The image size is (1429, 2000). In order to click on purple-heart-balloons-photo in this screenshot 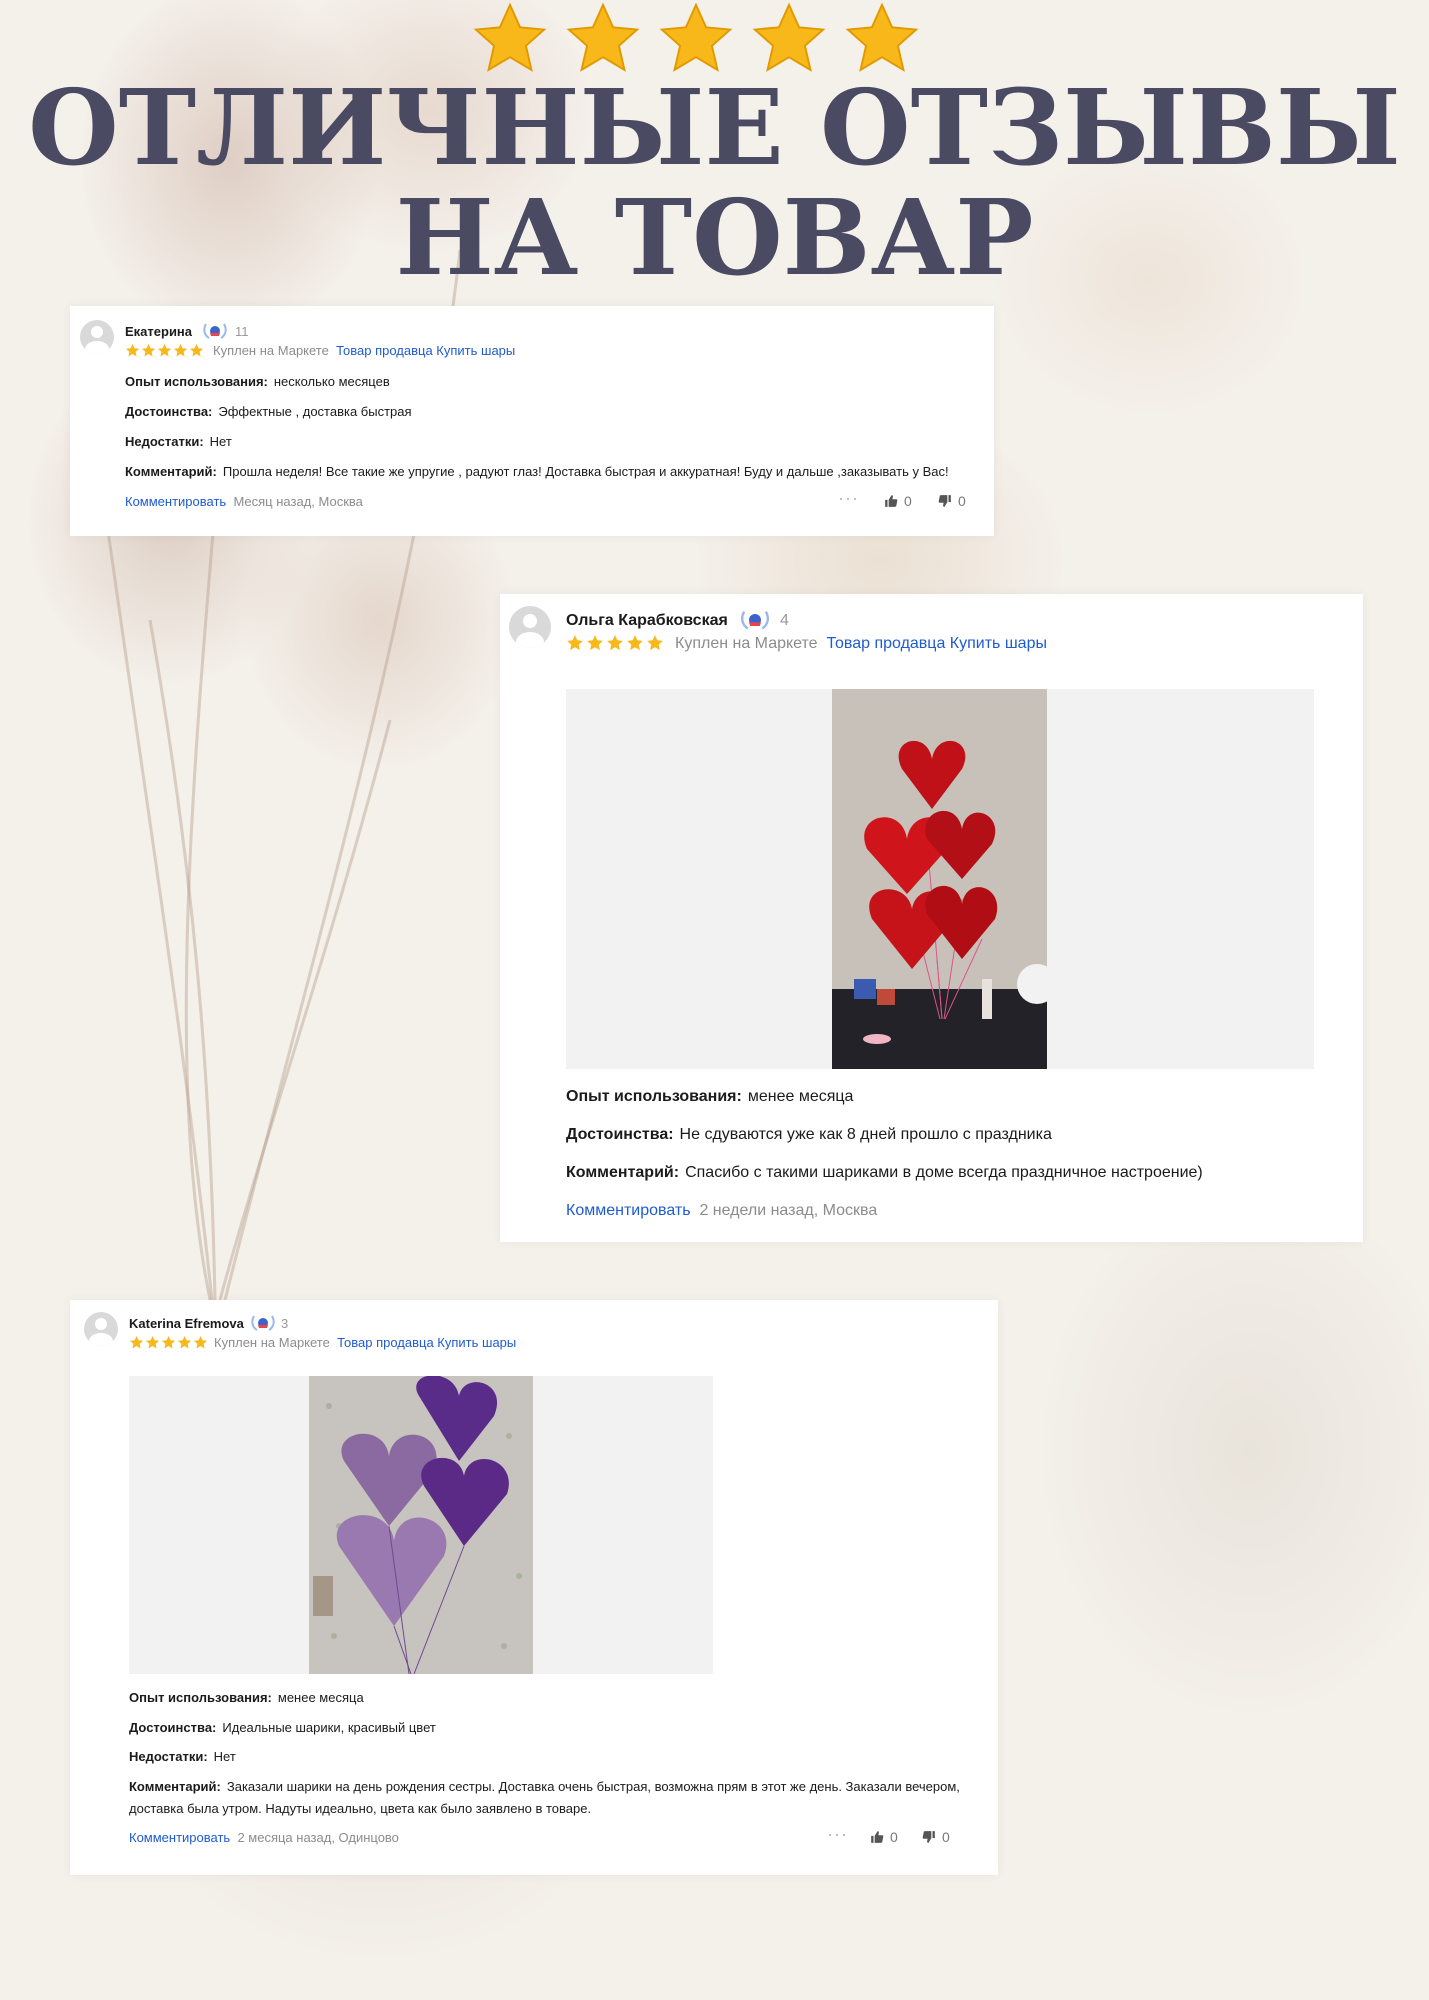, I will do `click(421, 1525)`.